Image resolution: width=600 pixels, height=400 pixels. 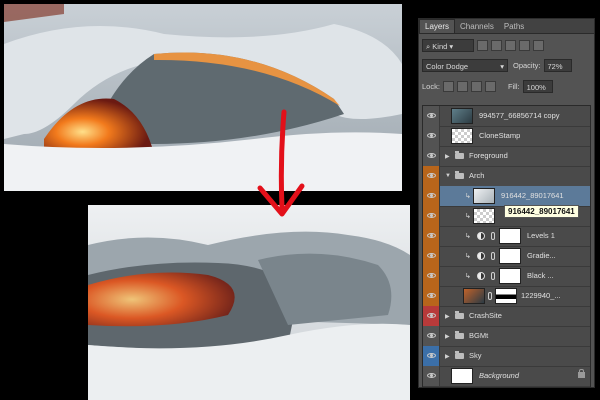 I want to click on filter-kind-dropdown: ⌕ Kind ▾, so click(x=448, y=45).